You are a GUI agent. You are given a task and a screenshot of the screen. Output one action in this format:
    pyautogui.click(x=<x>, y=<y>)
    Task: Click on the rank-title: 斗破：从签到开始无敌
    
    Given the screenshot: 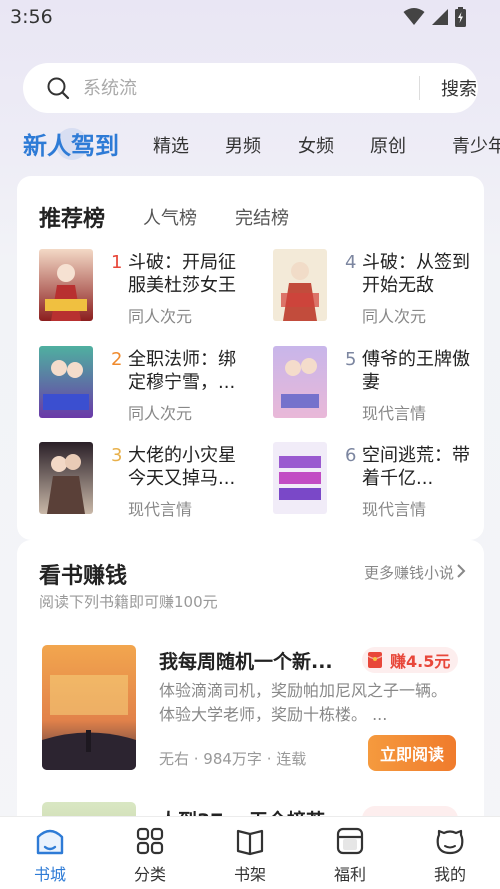 What is the action you would take?
    pyautogui.click(x=416, y=274)
    